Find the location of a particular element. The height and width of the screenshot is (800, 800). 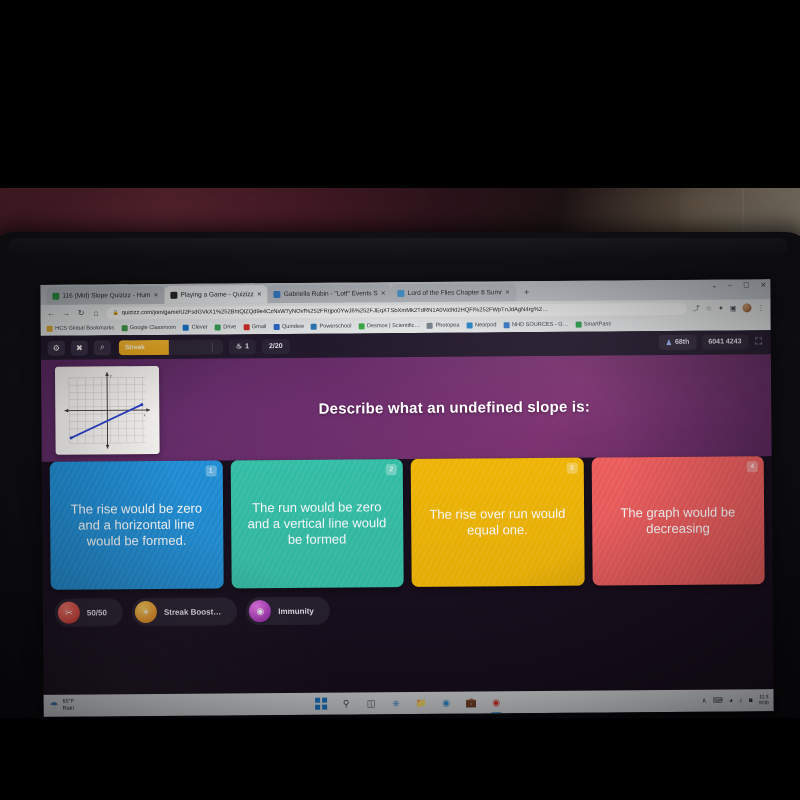

file-explorer-icon: 📁 is located at coordinates (421, 703).